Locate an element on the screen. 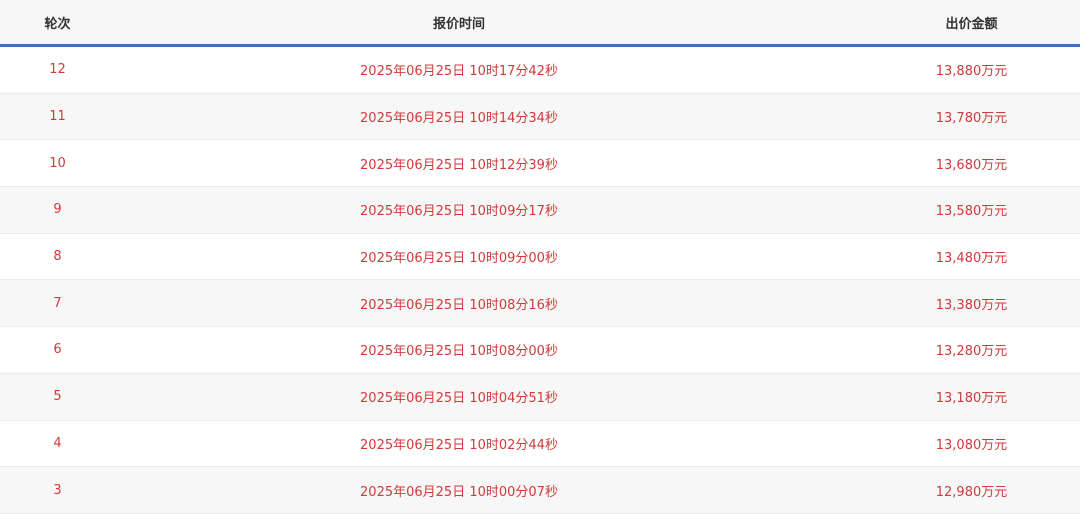 The image size is (1080, 514). amount-cell: 13,880万元 is located at coordinates (971, 72).